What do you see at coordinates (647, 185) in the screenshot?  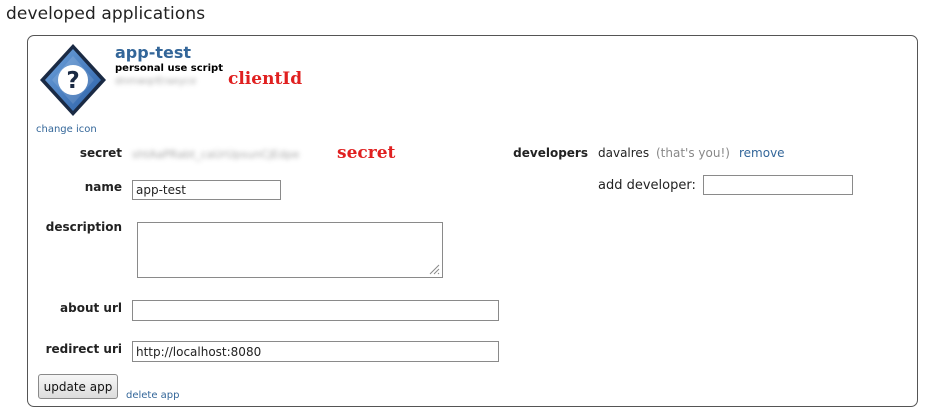 I see `add-developer-label: add developer:` at bounding box center [647, 185].